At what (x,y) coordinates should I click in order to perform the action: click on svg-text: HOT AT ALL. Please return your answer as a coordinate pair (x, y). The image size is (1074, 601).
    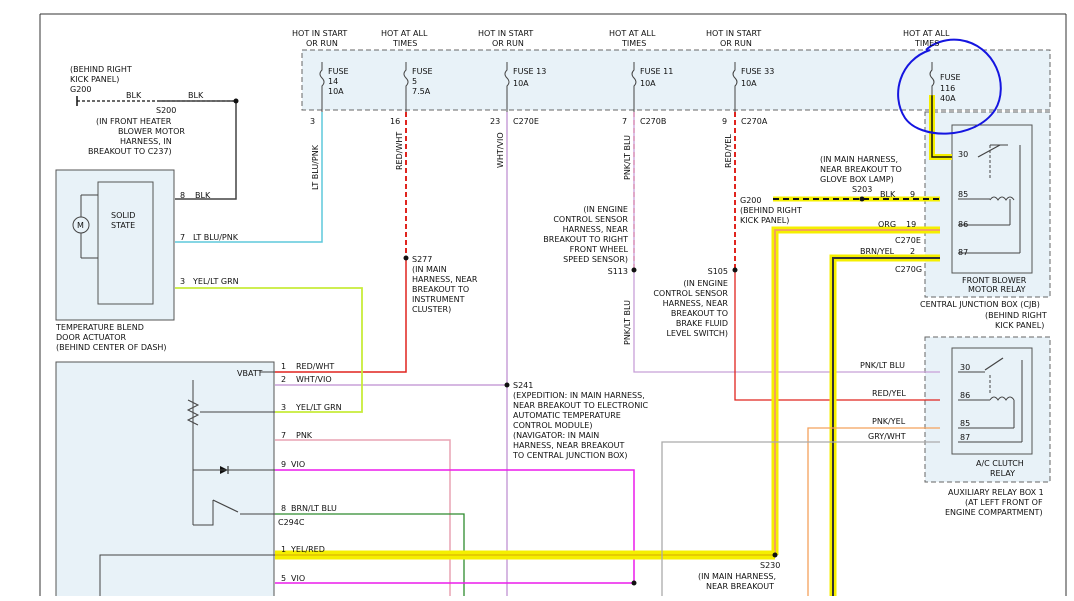
    Looking at the image, I should click on (926, 33).